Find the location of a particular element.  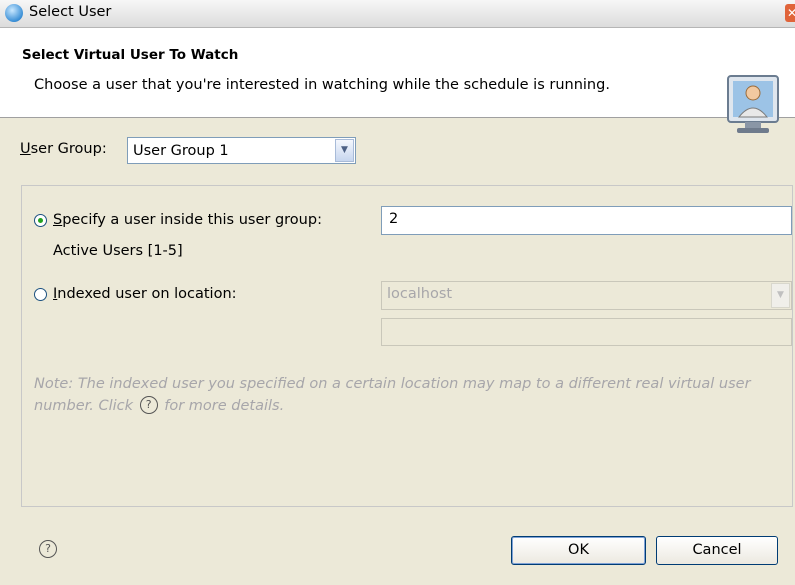

window-title: Select User is located at coordinates (70, 12).